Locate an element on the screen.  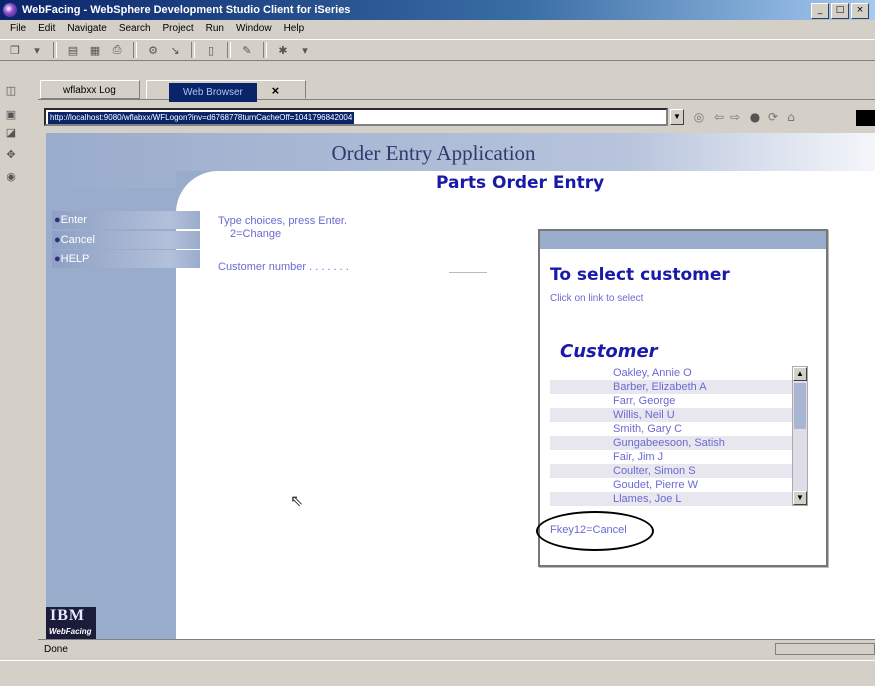
popup-title-bar is located at coordinates (683, 240).